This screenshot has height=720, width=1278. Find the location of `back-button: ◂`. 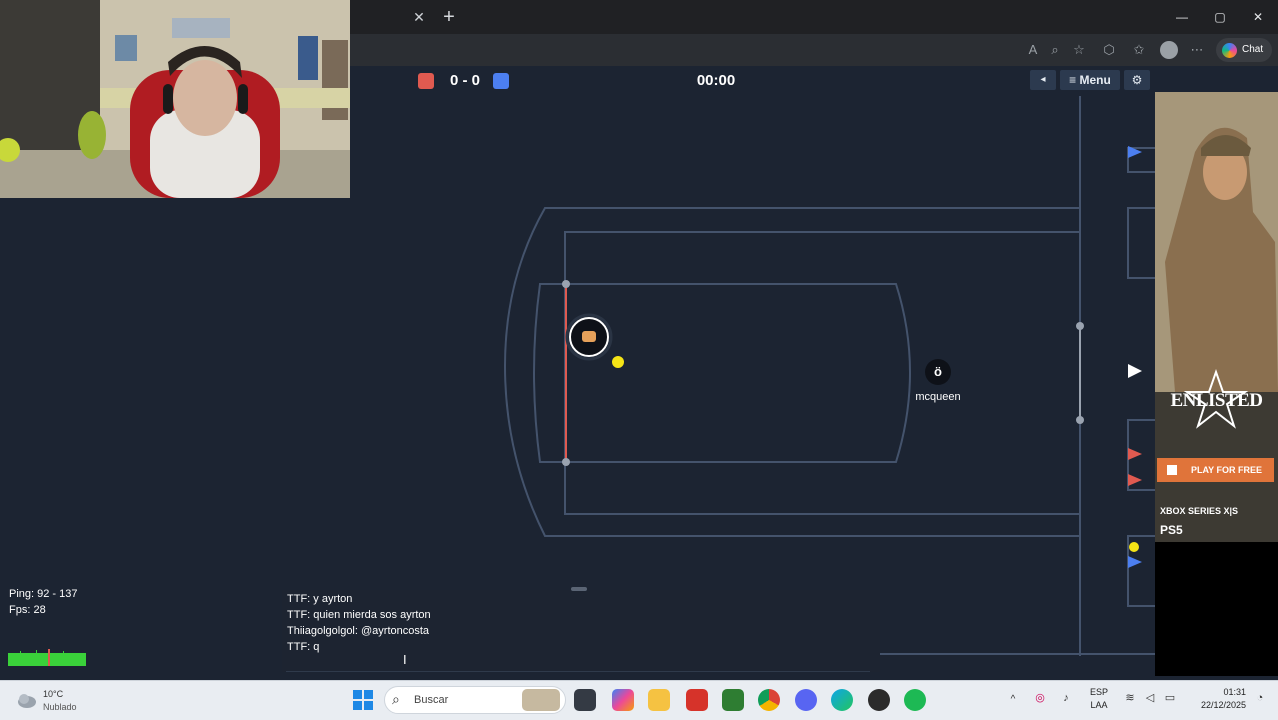

back-button: ◂ is located at coordinates (1043, 80).